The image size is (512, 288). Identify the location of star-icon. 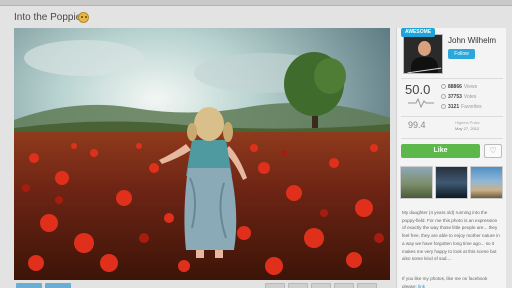
(443, 107).